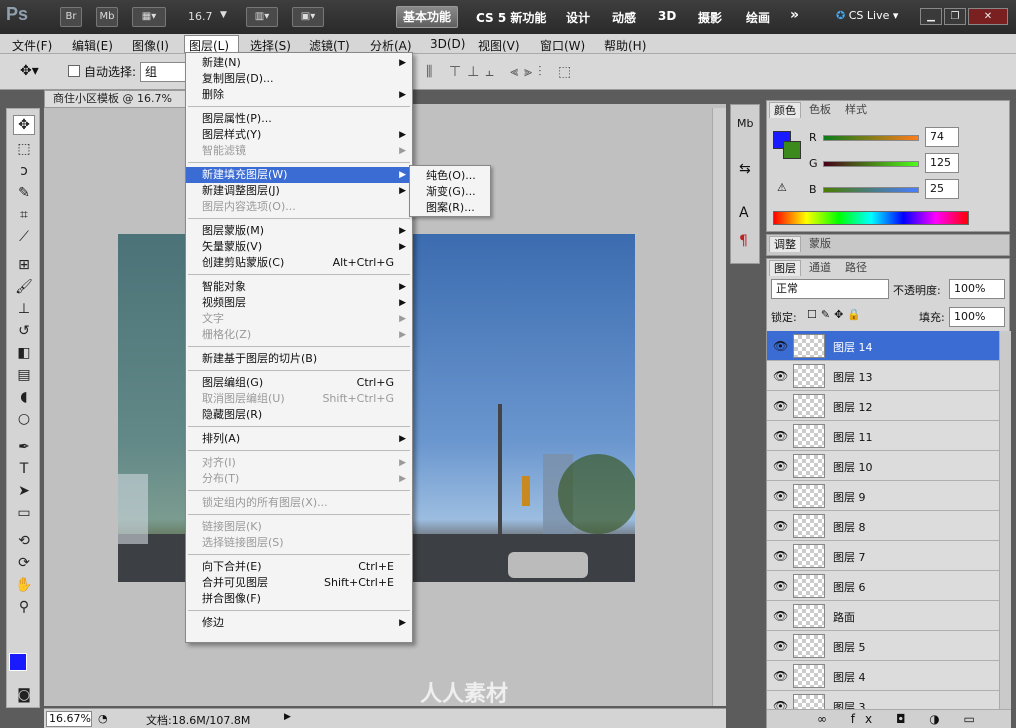 The height and width of the screenshot is (728, 1016). Describe the element at coordinates (820, 268) in the screenshot. I see `tab-channels: 通道` at that location.